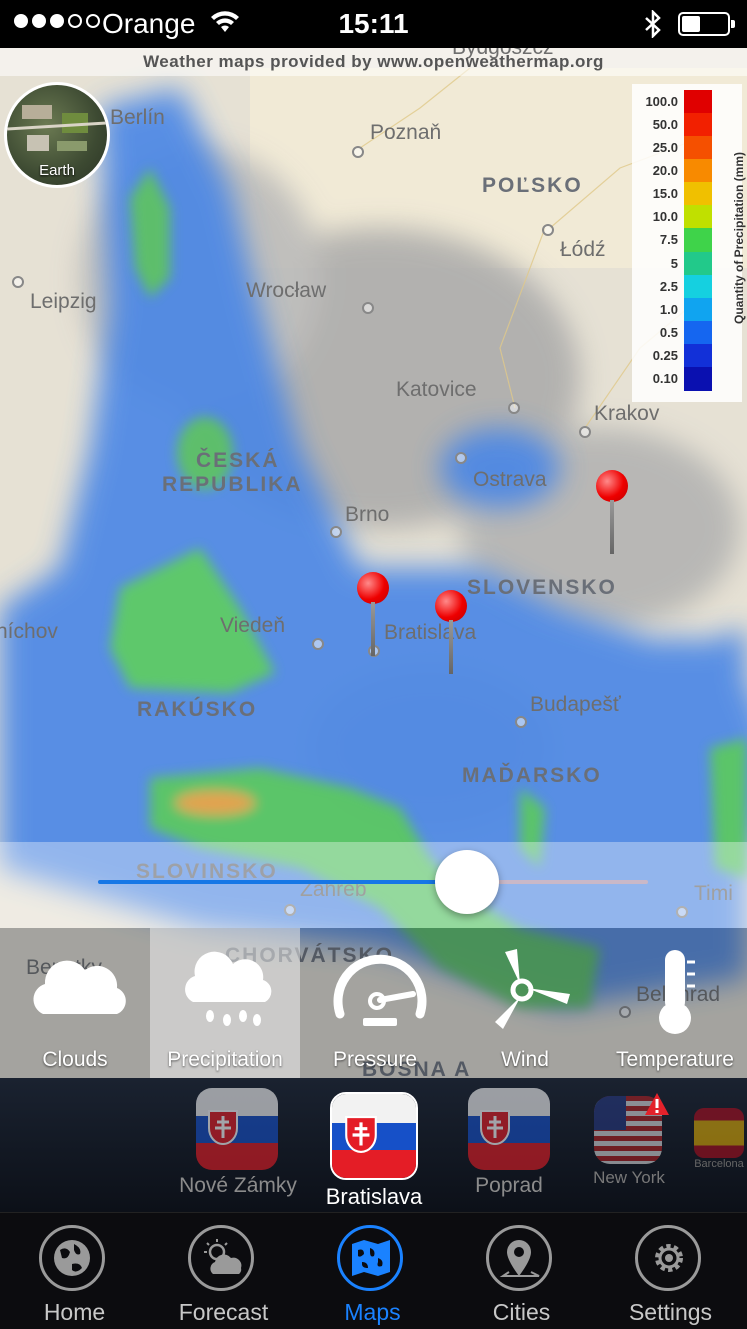 The image size is (747, 1329). What do you see at coordinates (232, 484) in the screenshot?
I see `country-label-czech-2: REPUBLIKA` at bounding box center [232, 484].